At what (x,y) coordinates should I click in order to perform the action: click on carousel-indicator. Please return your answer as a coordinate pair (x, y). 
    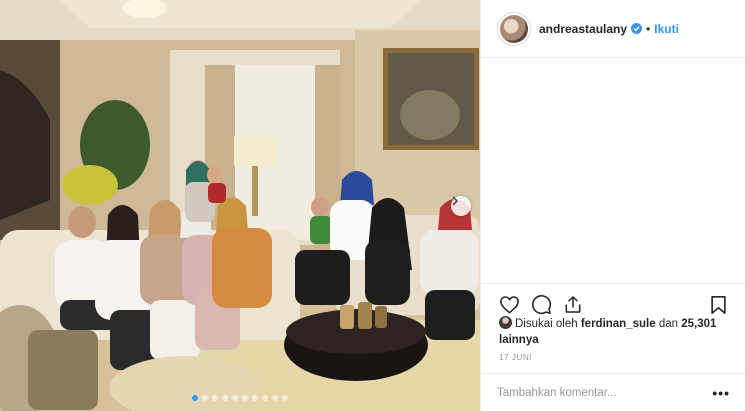
    Looking at the image, I should click on (240, 398).